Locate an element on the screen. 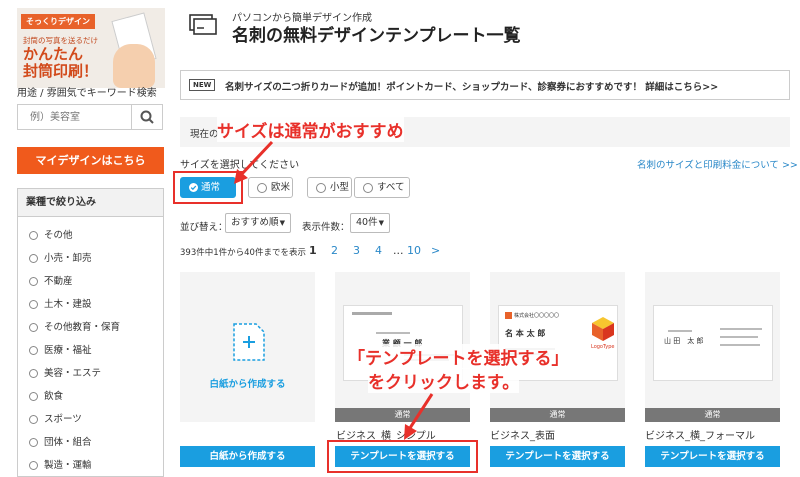 The height and width of the screenshot is (477, 800). preview-name: 山 田 太 郎 is located at coordinates (684, 341).